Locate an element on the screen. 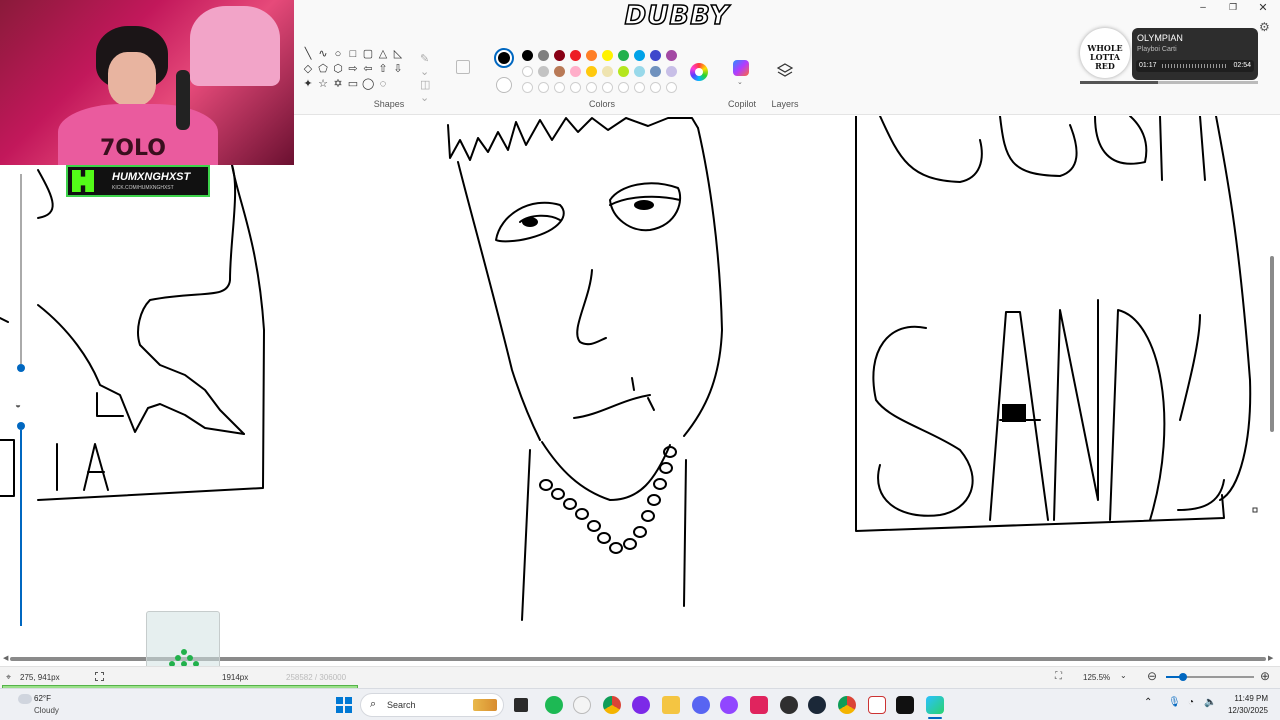  line-shape-icon: ╲ is located at coordinates (308, 54).